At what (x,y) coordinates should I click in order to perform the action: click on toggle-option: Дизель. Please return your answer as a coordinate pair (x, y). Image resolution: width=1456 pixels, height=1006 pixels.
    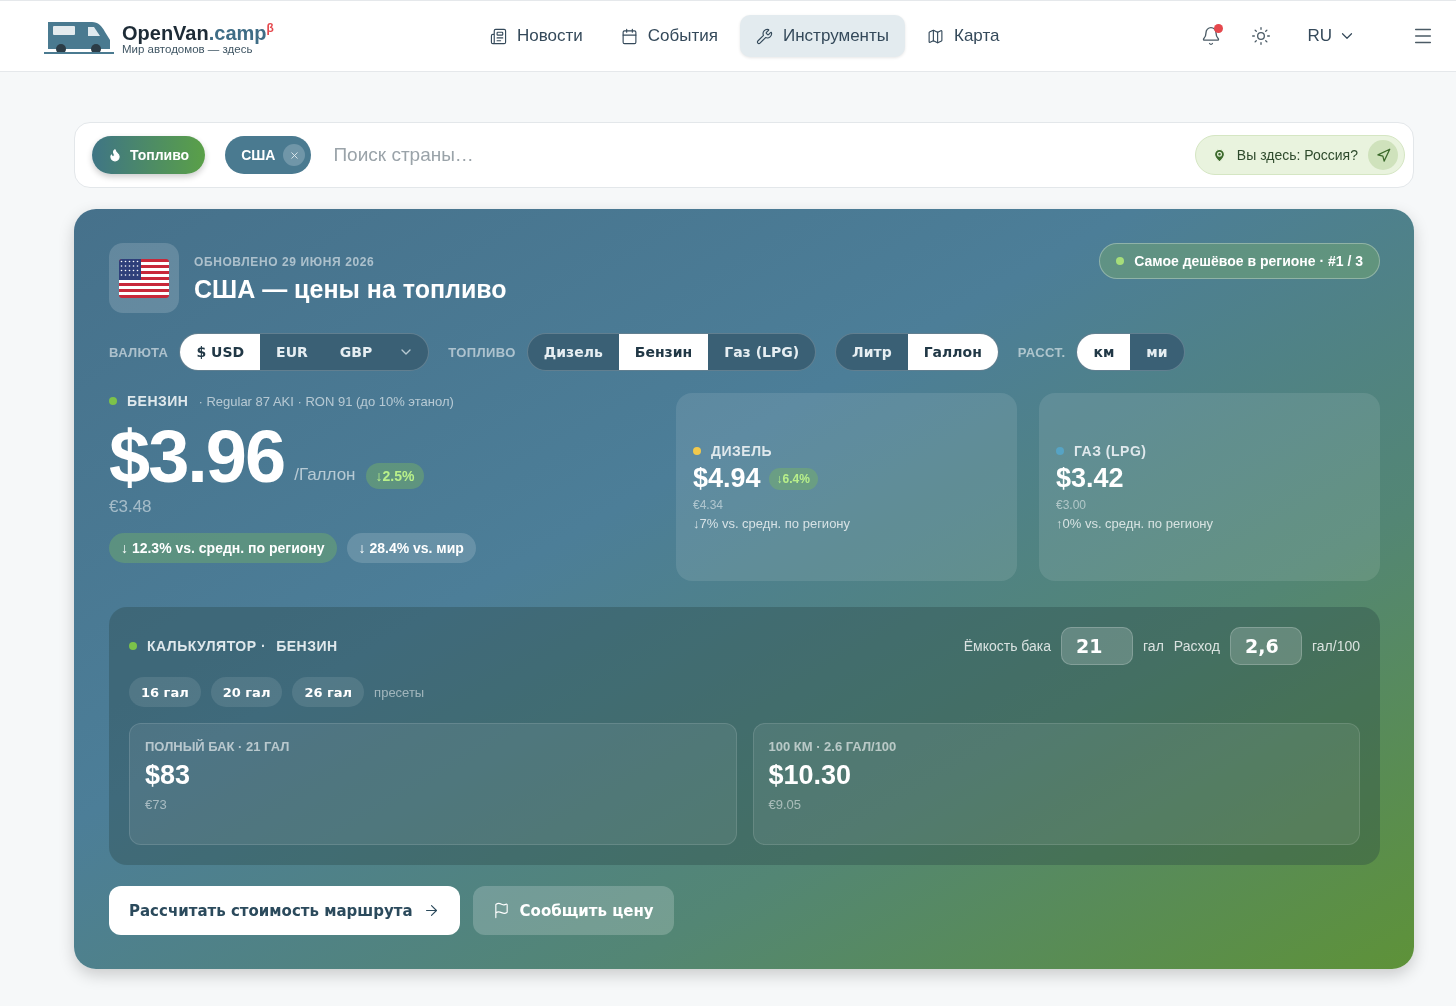
    Looking at the image, I should click on (573, 352).